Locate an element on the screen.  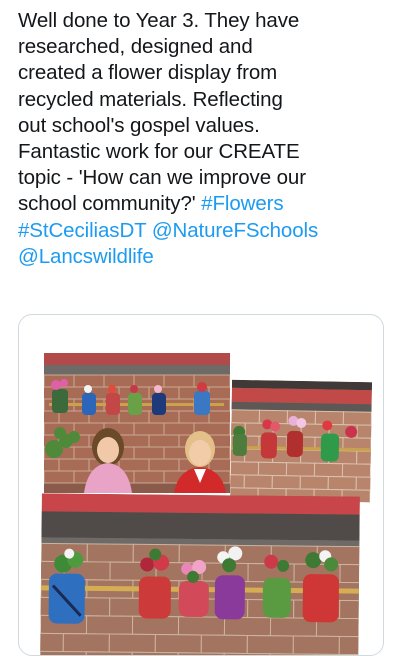
tweet-line: created a flower display from is located at coordinates (204, 73).